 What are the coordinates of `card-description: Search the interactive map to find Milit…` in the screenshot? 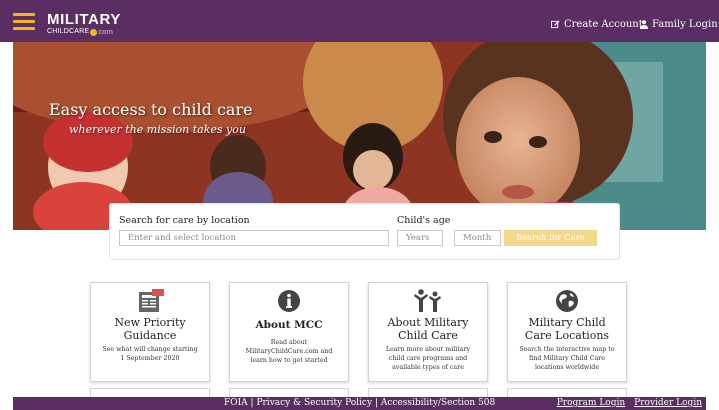 It's located at (567, 358).